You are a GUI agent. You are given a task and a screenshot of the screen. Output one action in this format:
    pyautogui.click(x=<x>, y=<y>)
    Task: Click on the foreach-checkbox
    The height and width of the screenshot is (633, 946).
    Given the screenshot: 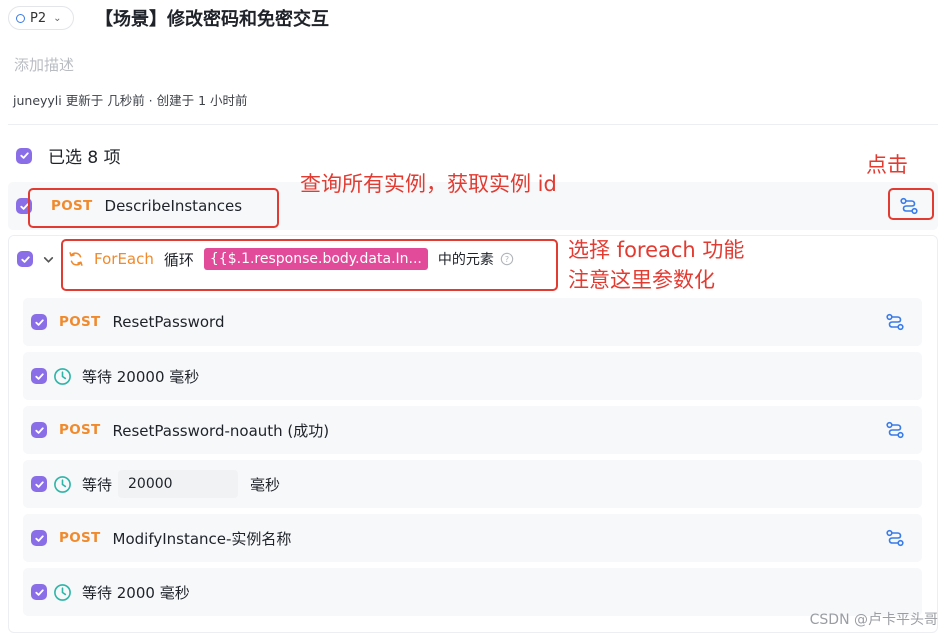 What is the action you would take?
    pyautogui.click(x=25, y=259)
    